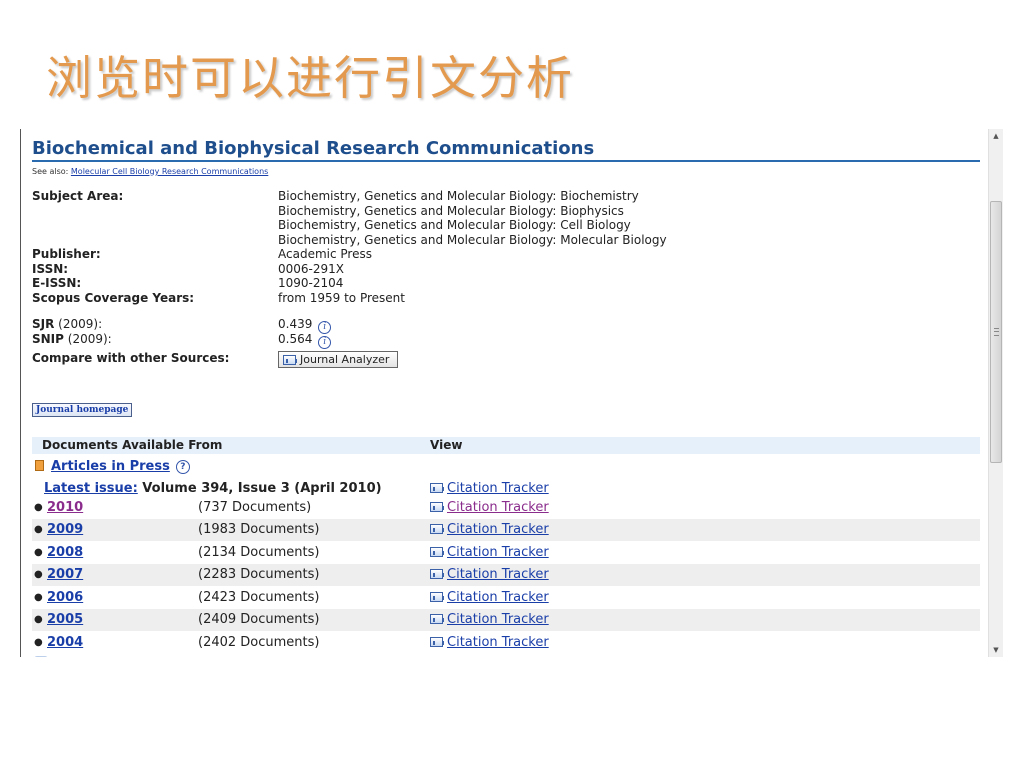 This screenshot has width=1024, height=768. I want to click on year-cell: 2008, so click(65, 553).